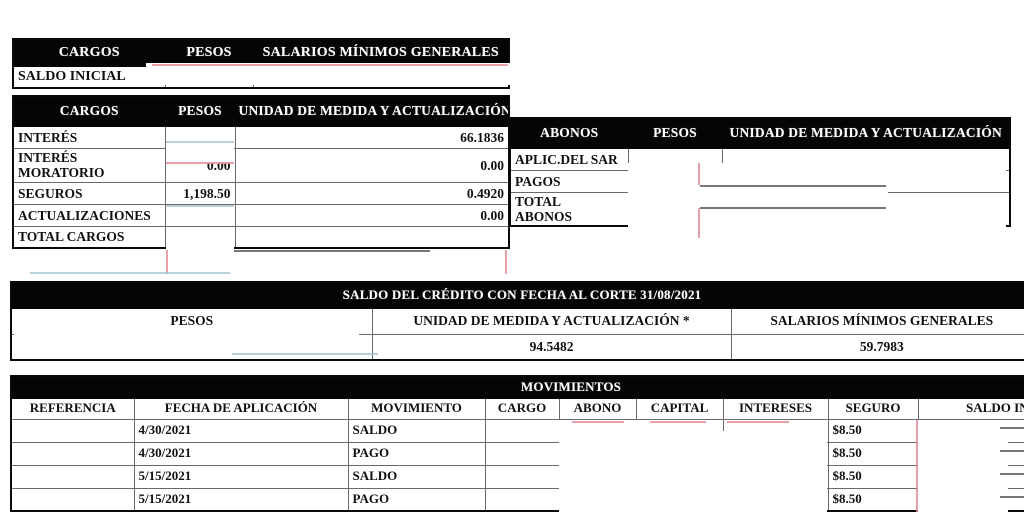  What do you see at coordinates (261, 77) in the screenshot?
I see `table-row: SALDO INICIAL` at bounding box center [261, 77].